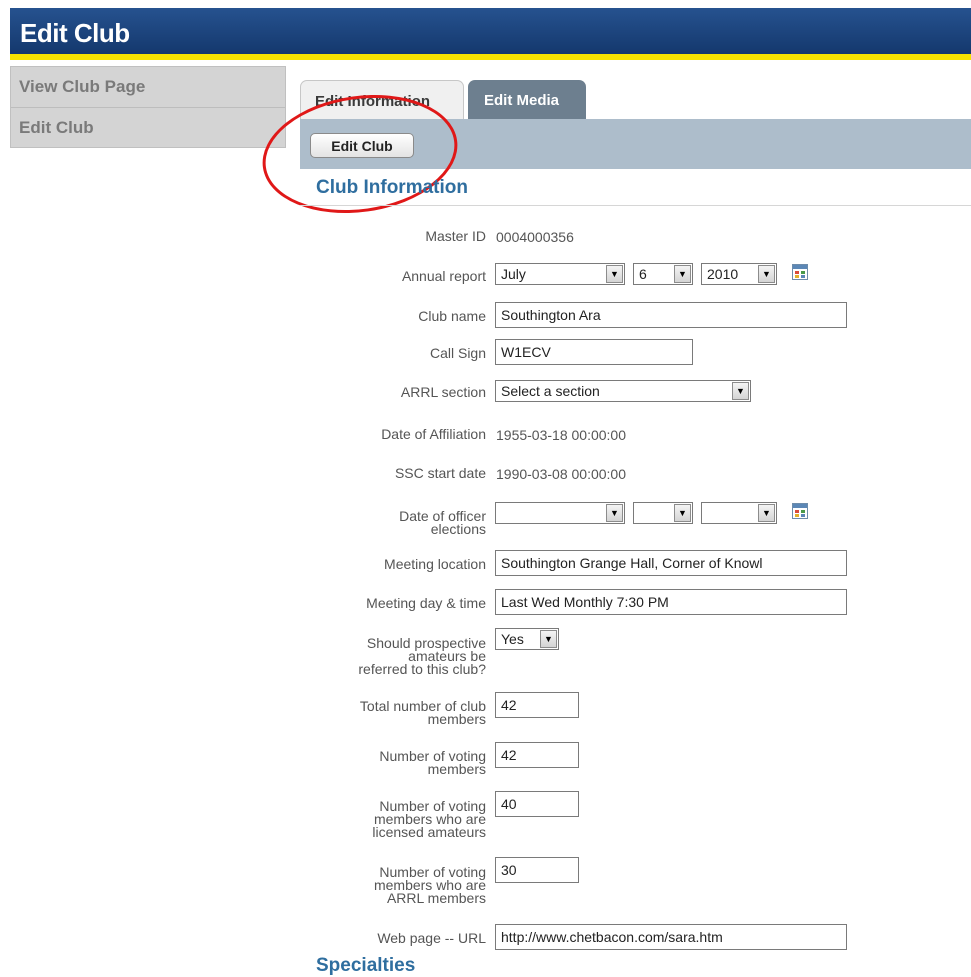  I want to click on total-members-label: Total number of club members, so click(423, 713).